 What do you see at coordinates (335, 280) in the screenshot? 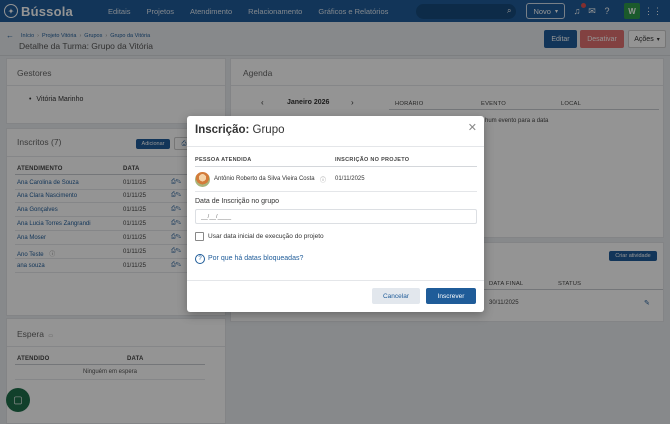
I see `modal-footer-divider` at bounding box center [335, 280].